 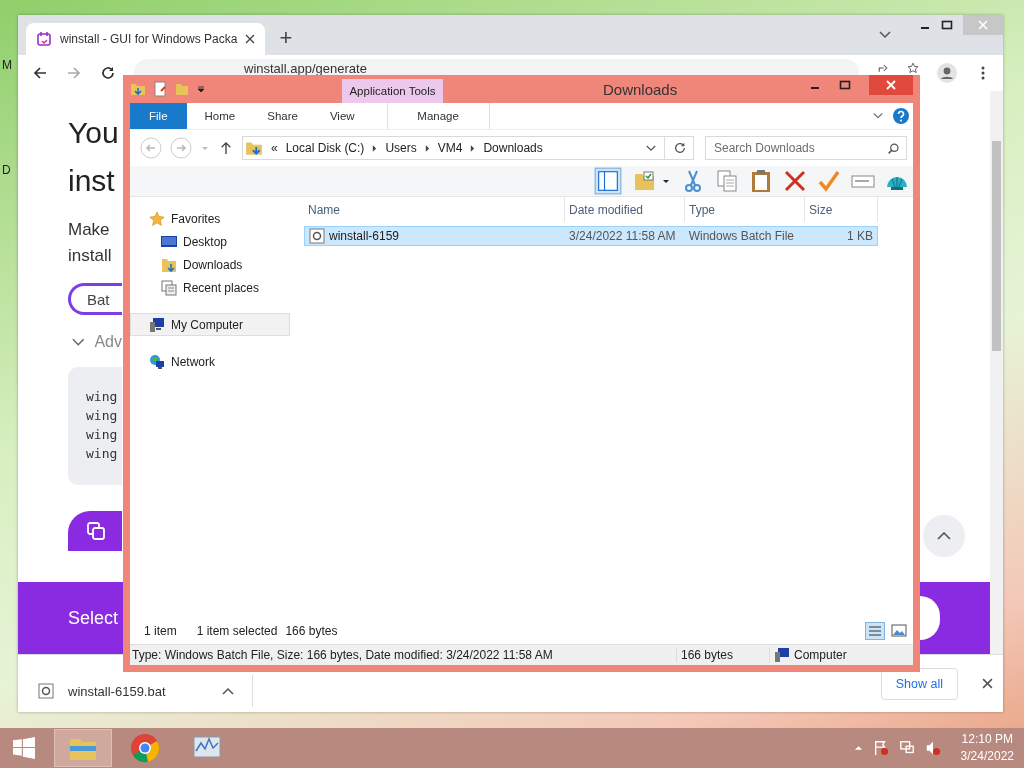 What do you see at coordinates (89, 230) in the screenshot?
I see `page-text: Make` at bounding box center [89, 230].